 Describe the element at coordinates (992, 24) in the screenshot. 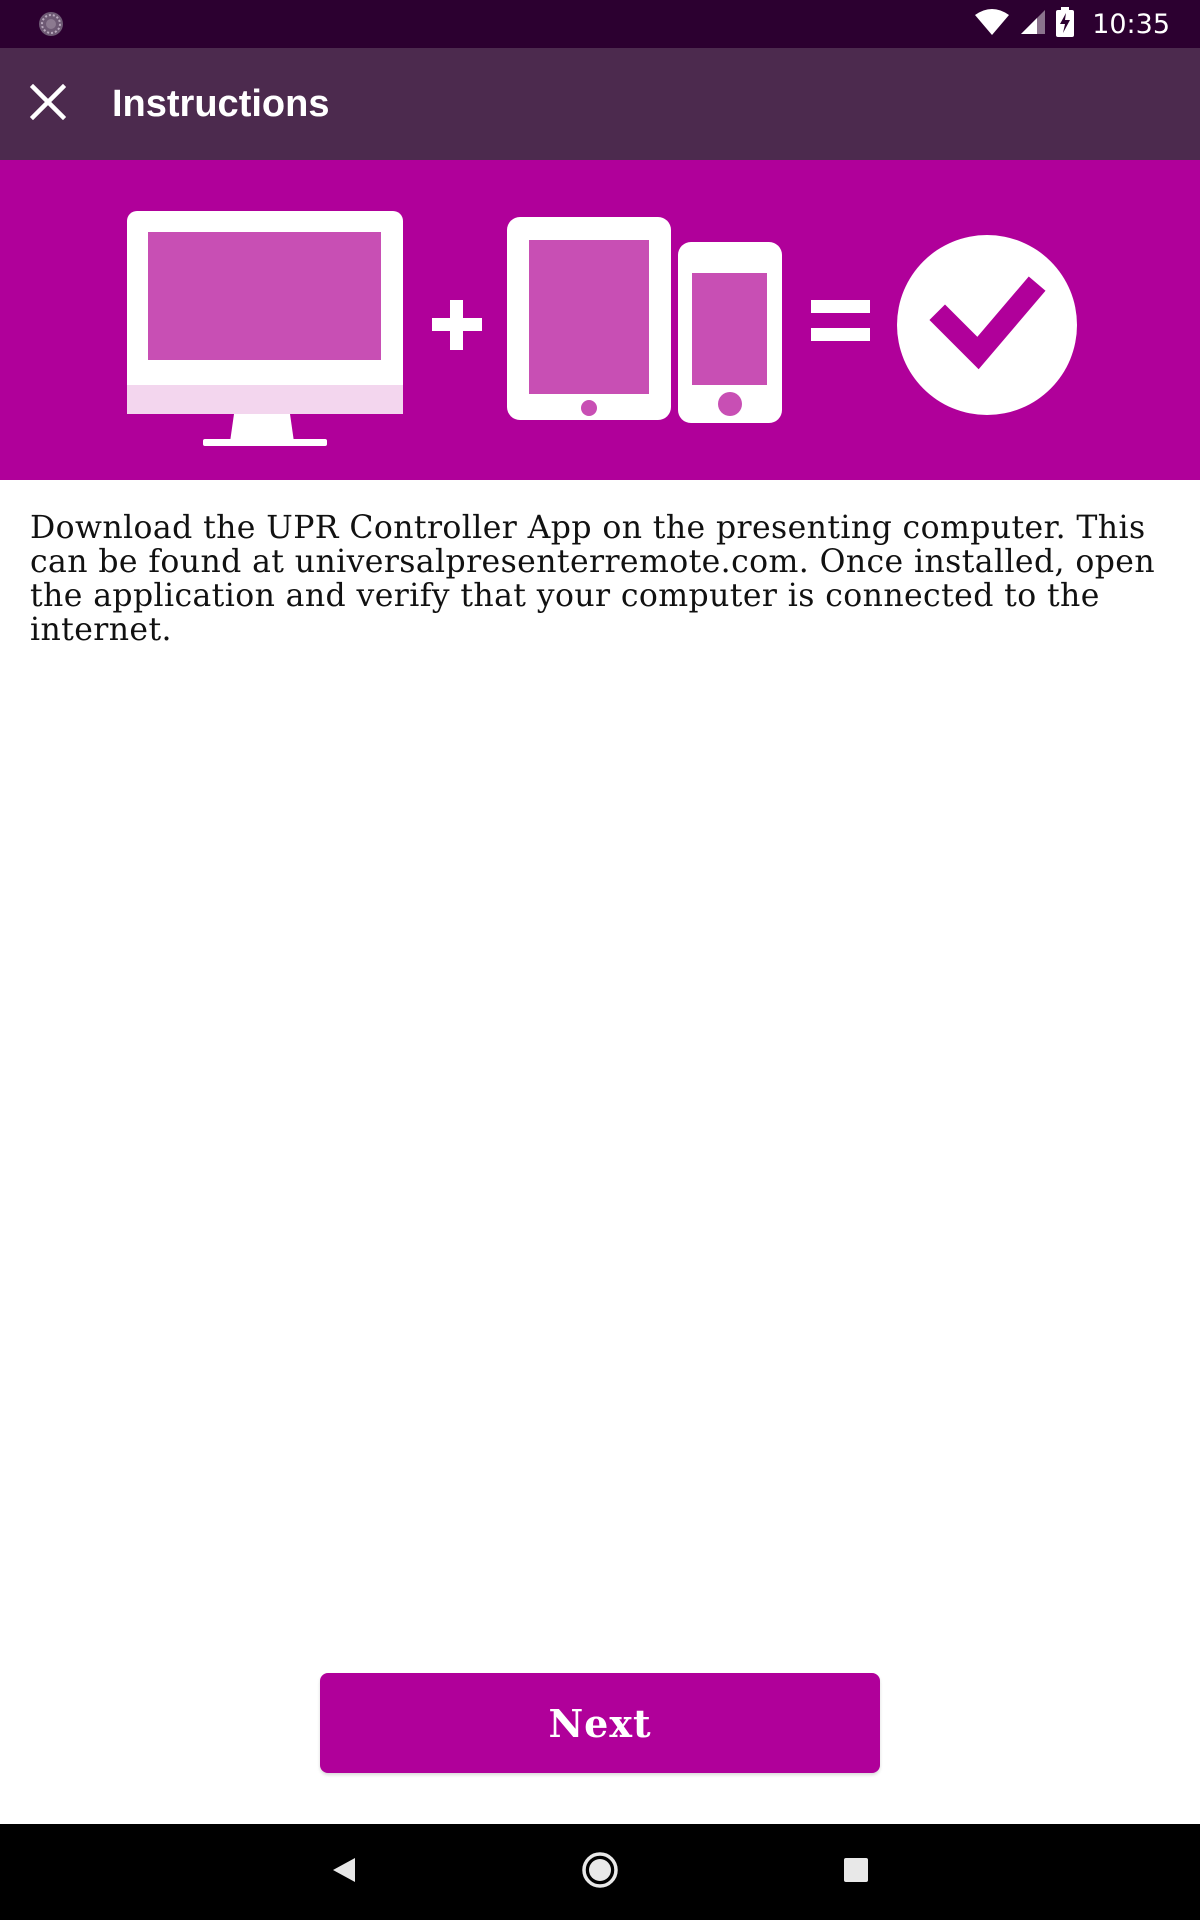

I see `wifi-icon` at that location.